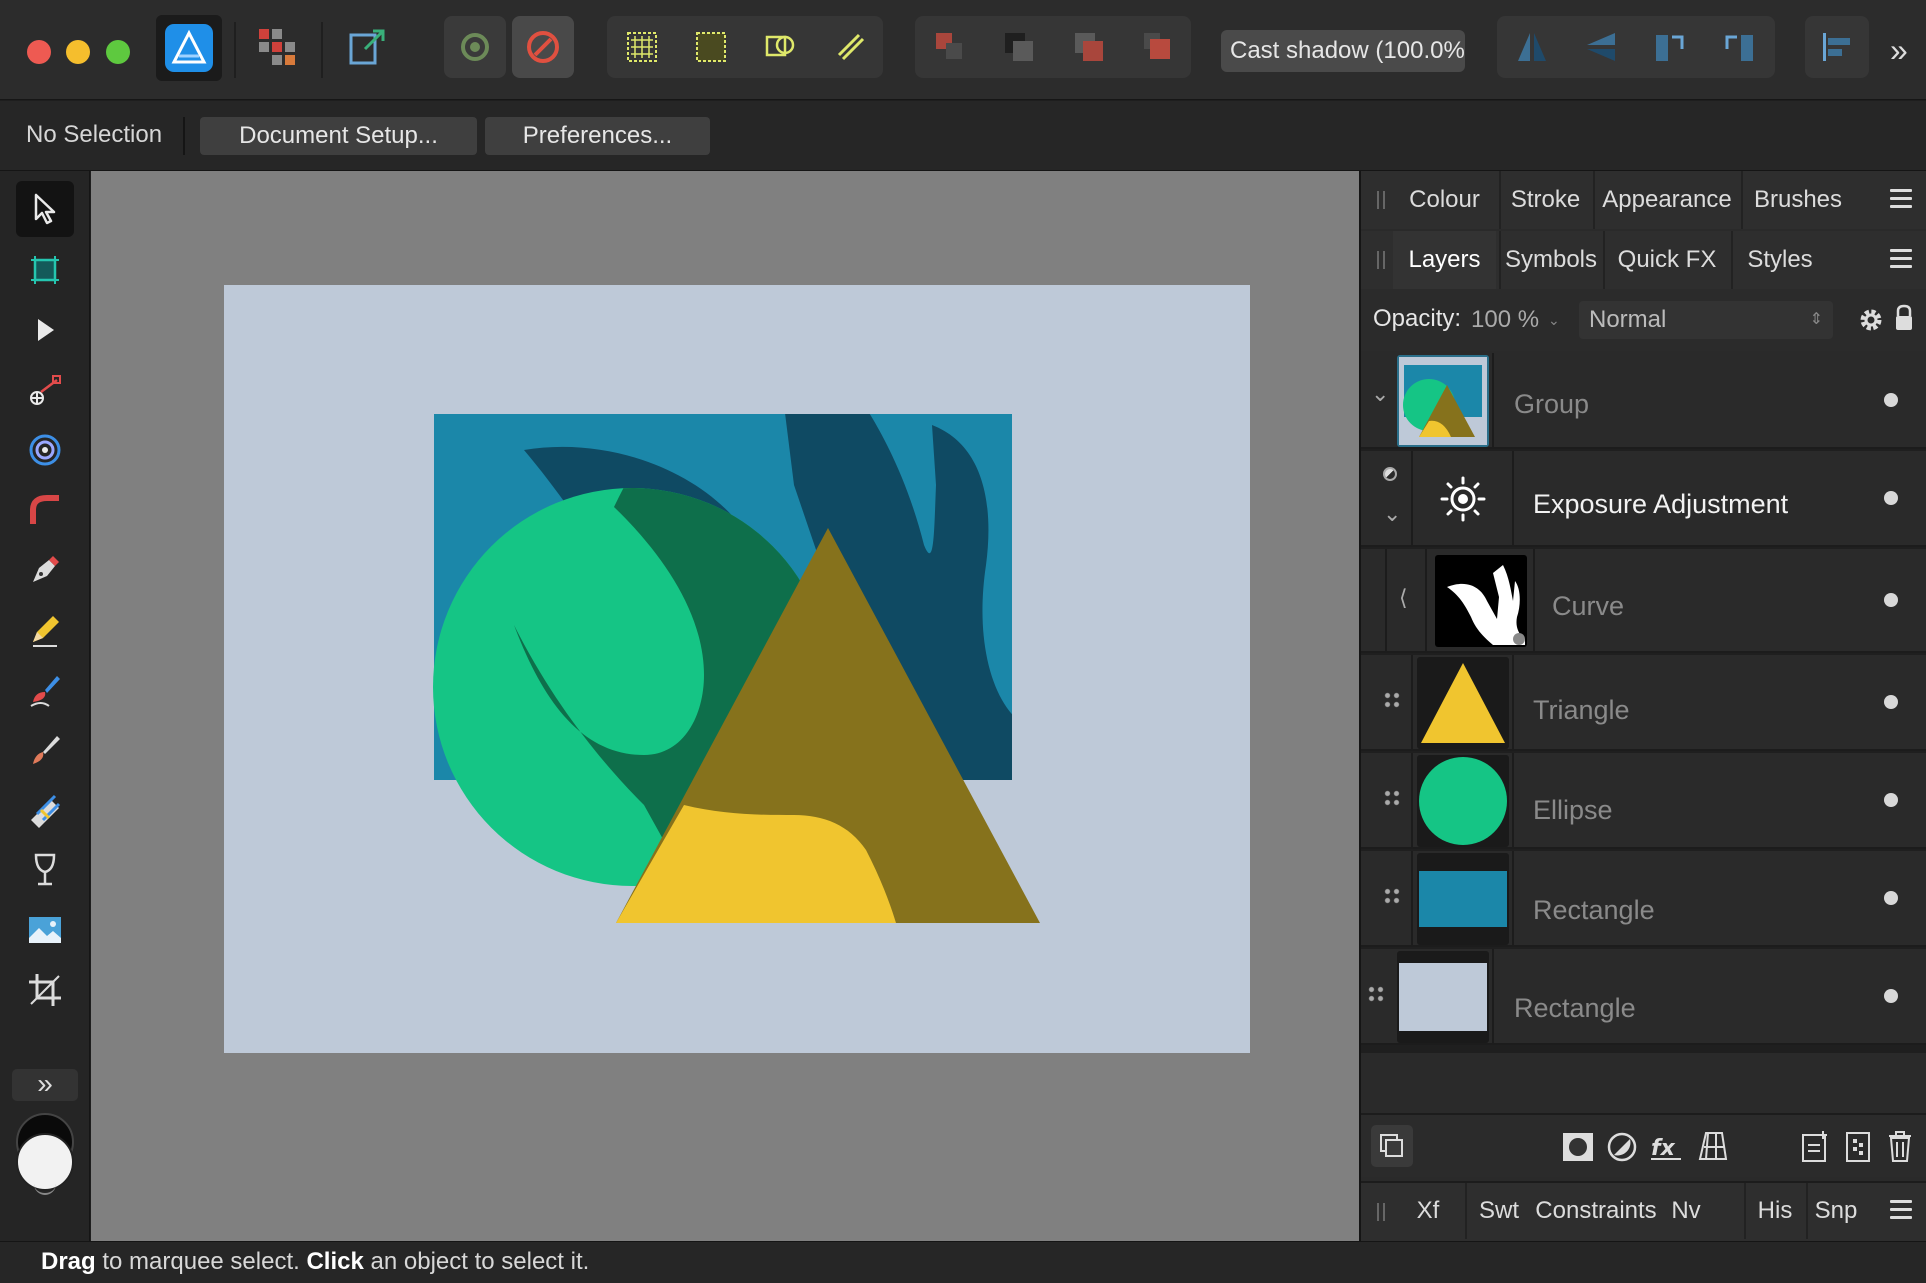 The image size is (1926, 1283). I want to click on contour-tool, so click(45, 450).